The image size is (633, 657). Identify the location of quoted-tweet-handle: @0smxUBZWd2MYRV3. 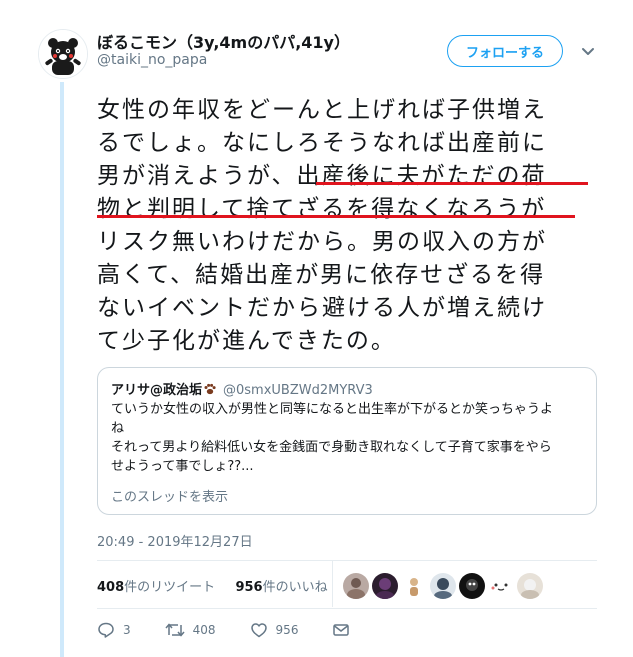
(298, 390).